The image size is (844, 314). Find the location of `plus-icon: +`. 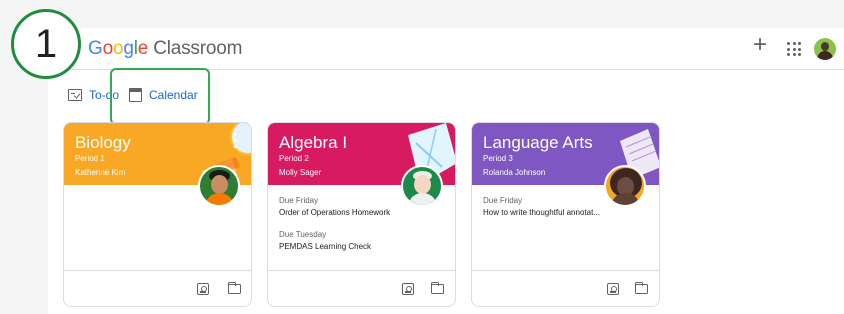

plus-icon: + is located at coordinates (760, 45).